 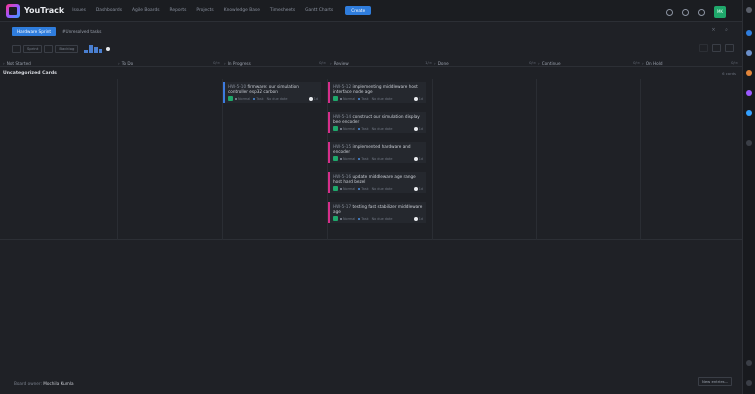 I want to click on board-query: #Unresolved tasks, so click(x=81, y=31).